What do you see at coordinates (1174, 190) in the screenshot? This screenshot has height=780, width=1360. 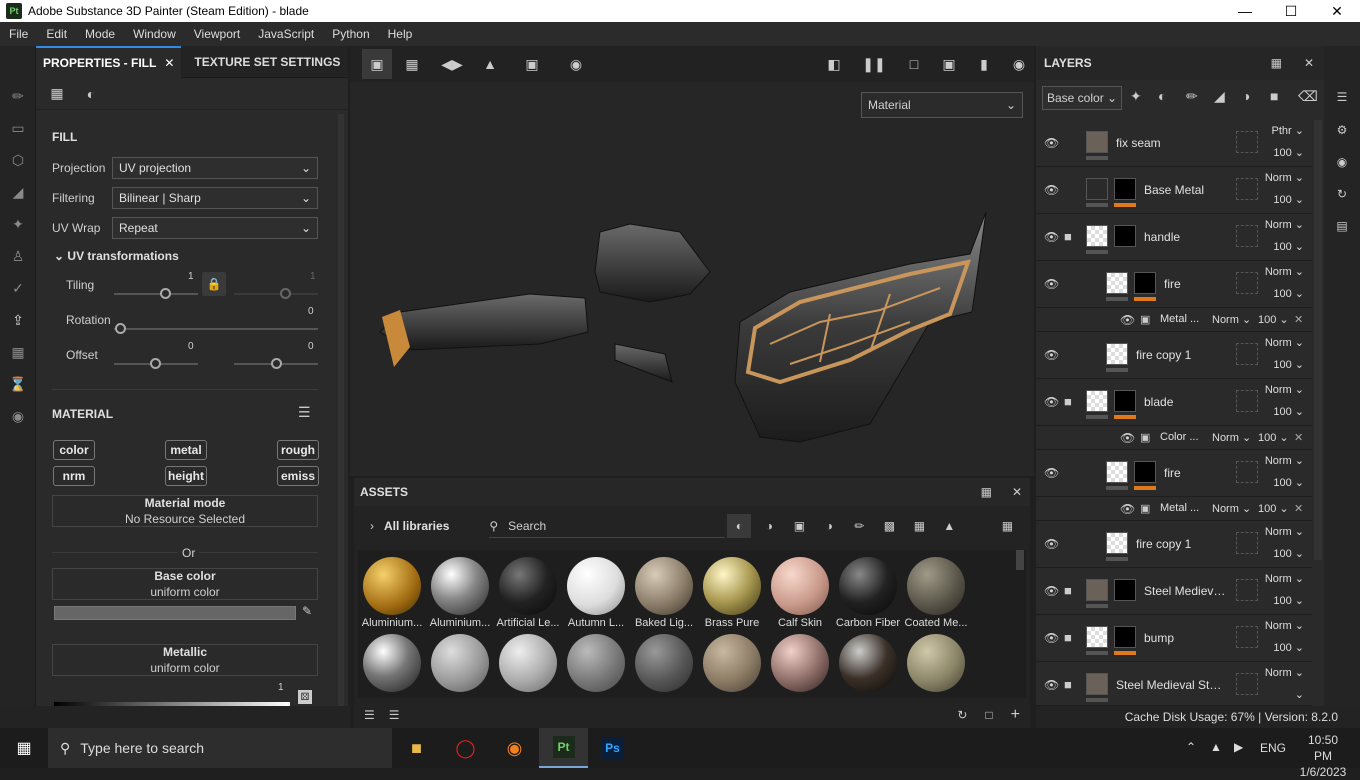 I see `layer-row: 👁 Base Metal Norm ⌄ 100 ⌄` at bounding box center [1174, 190].